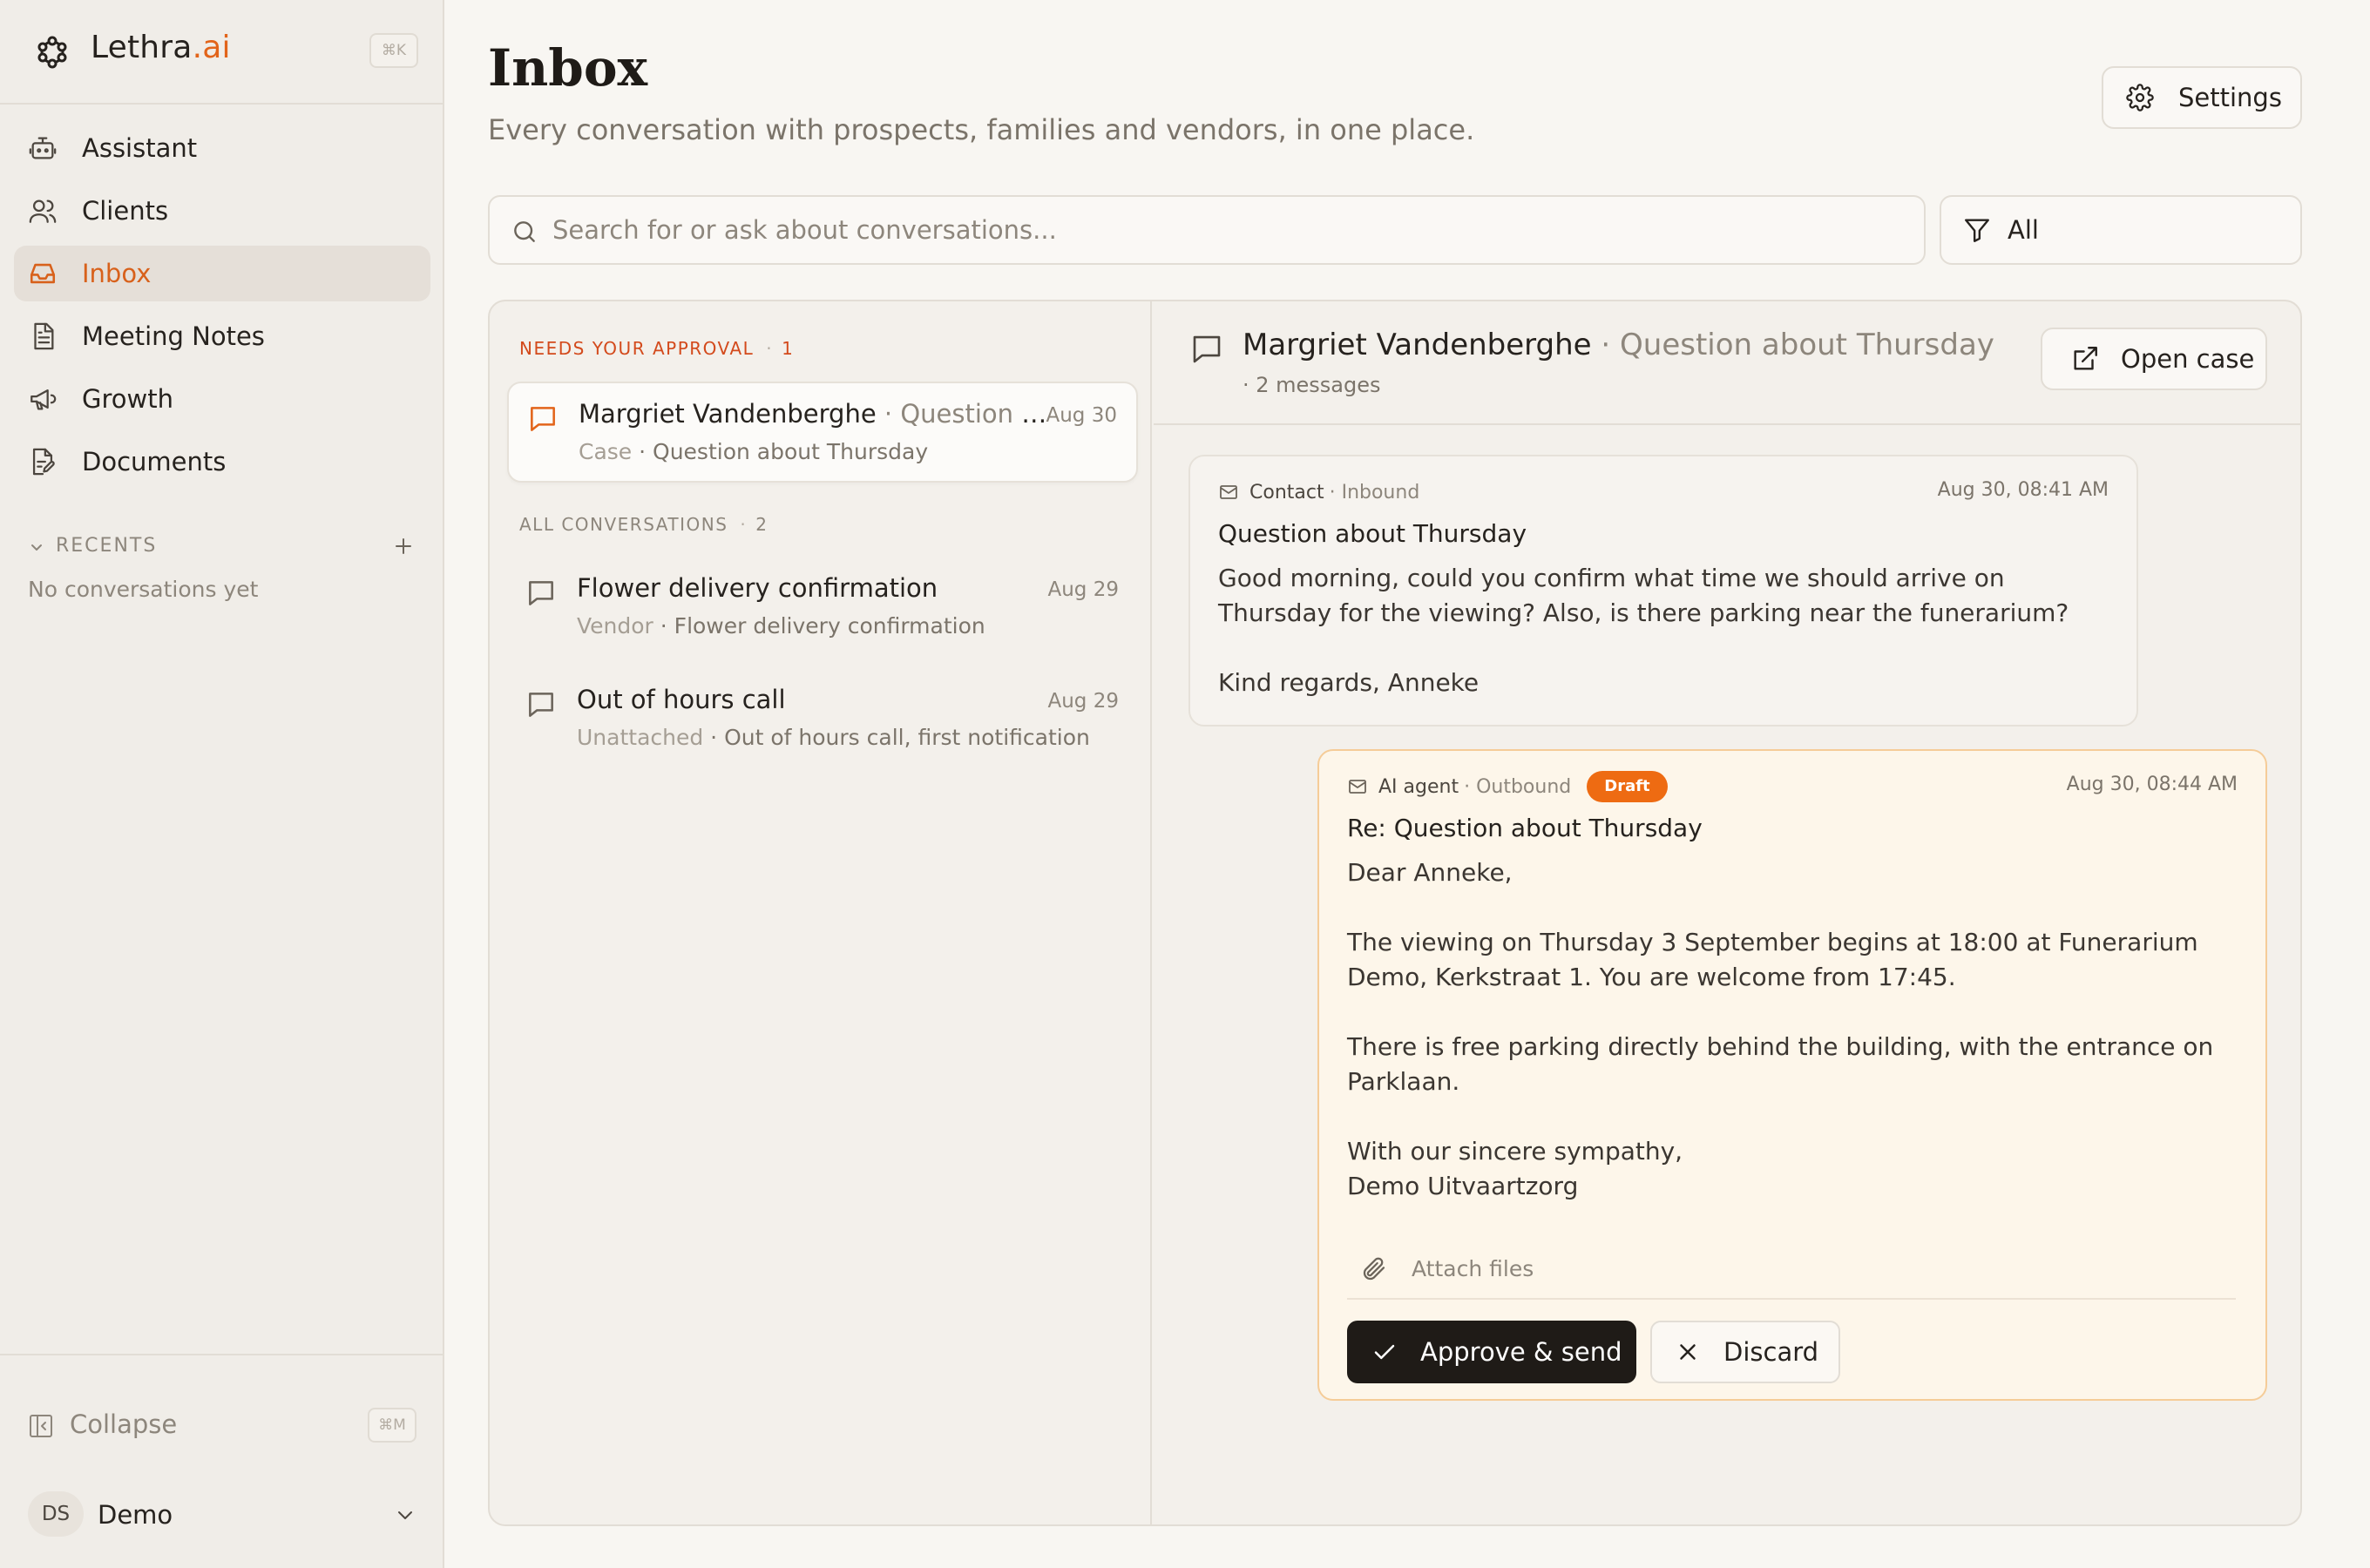  Describe the element at coordinates (1525, 828) in the screenshot. I see `message-subject: Re: Question about Thursday` at that location.